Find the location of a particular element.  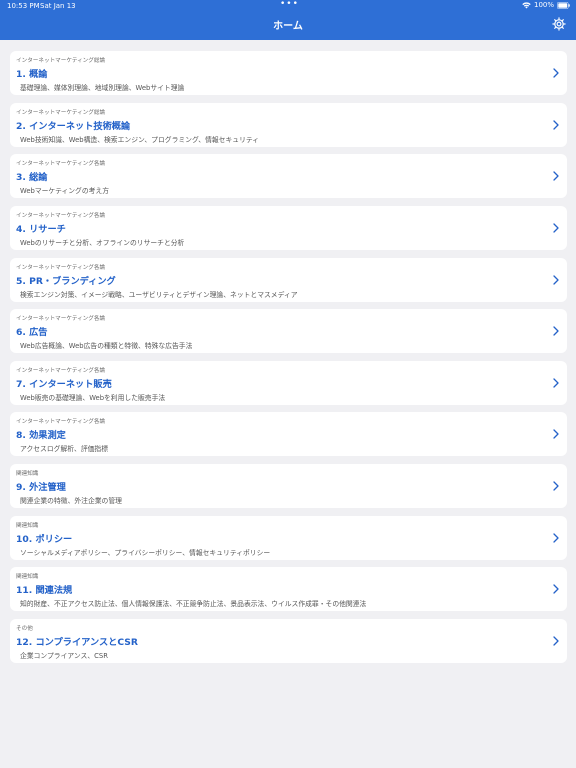

item-title: 3. 総論 is located at coordinates (32, 178).